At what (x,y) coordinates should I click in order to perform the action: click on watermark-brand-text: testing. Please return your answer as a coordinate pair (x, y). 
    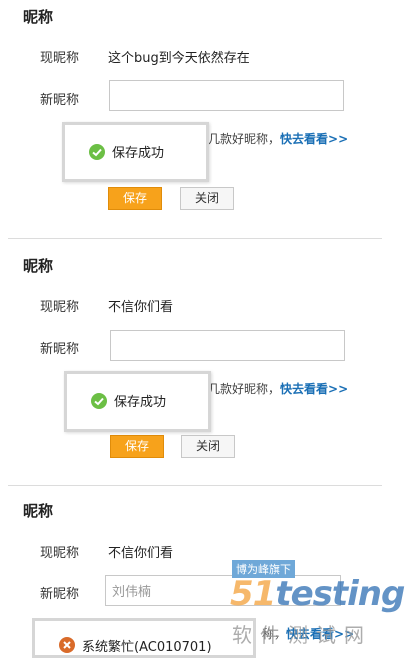
    Looking at the image, I should click on (340, 594).